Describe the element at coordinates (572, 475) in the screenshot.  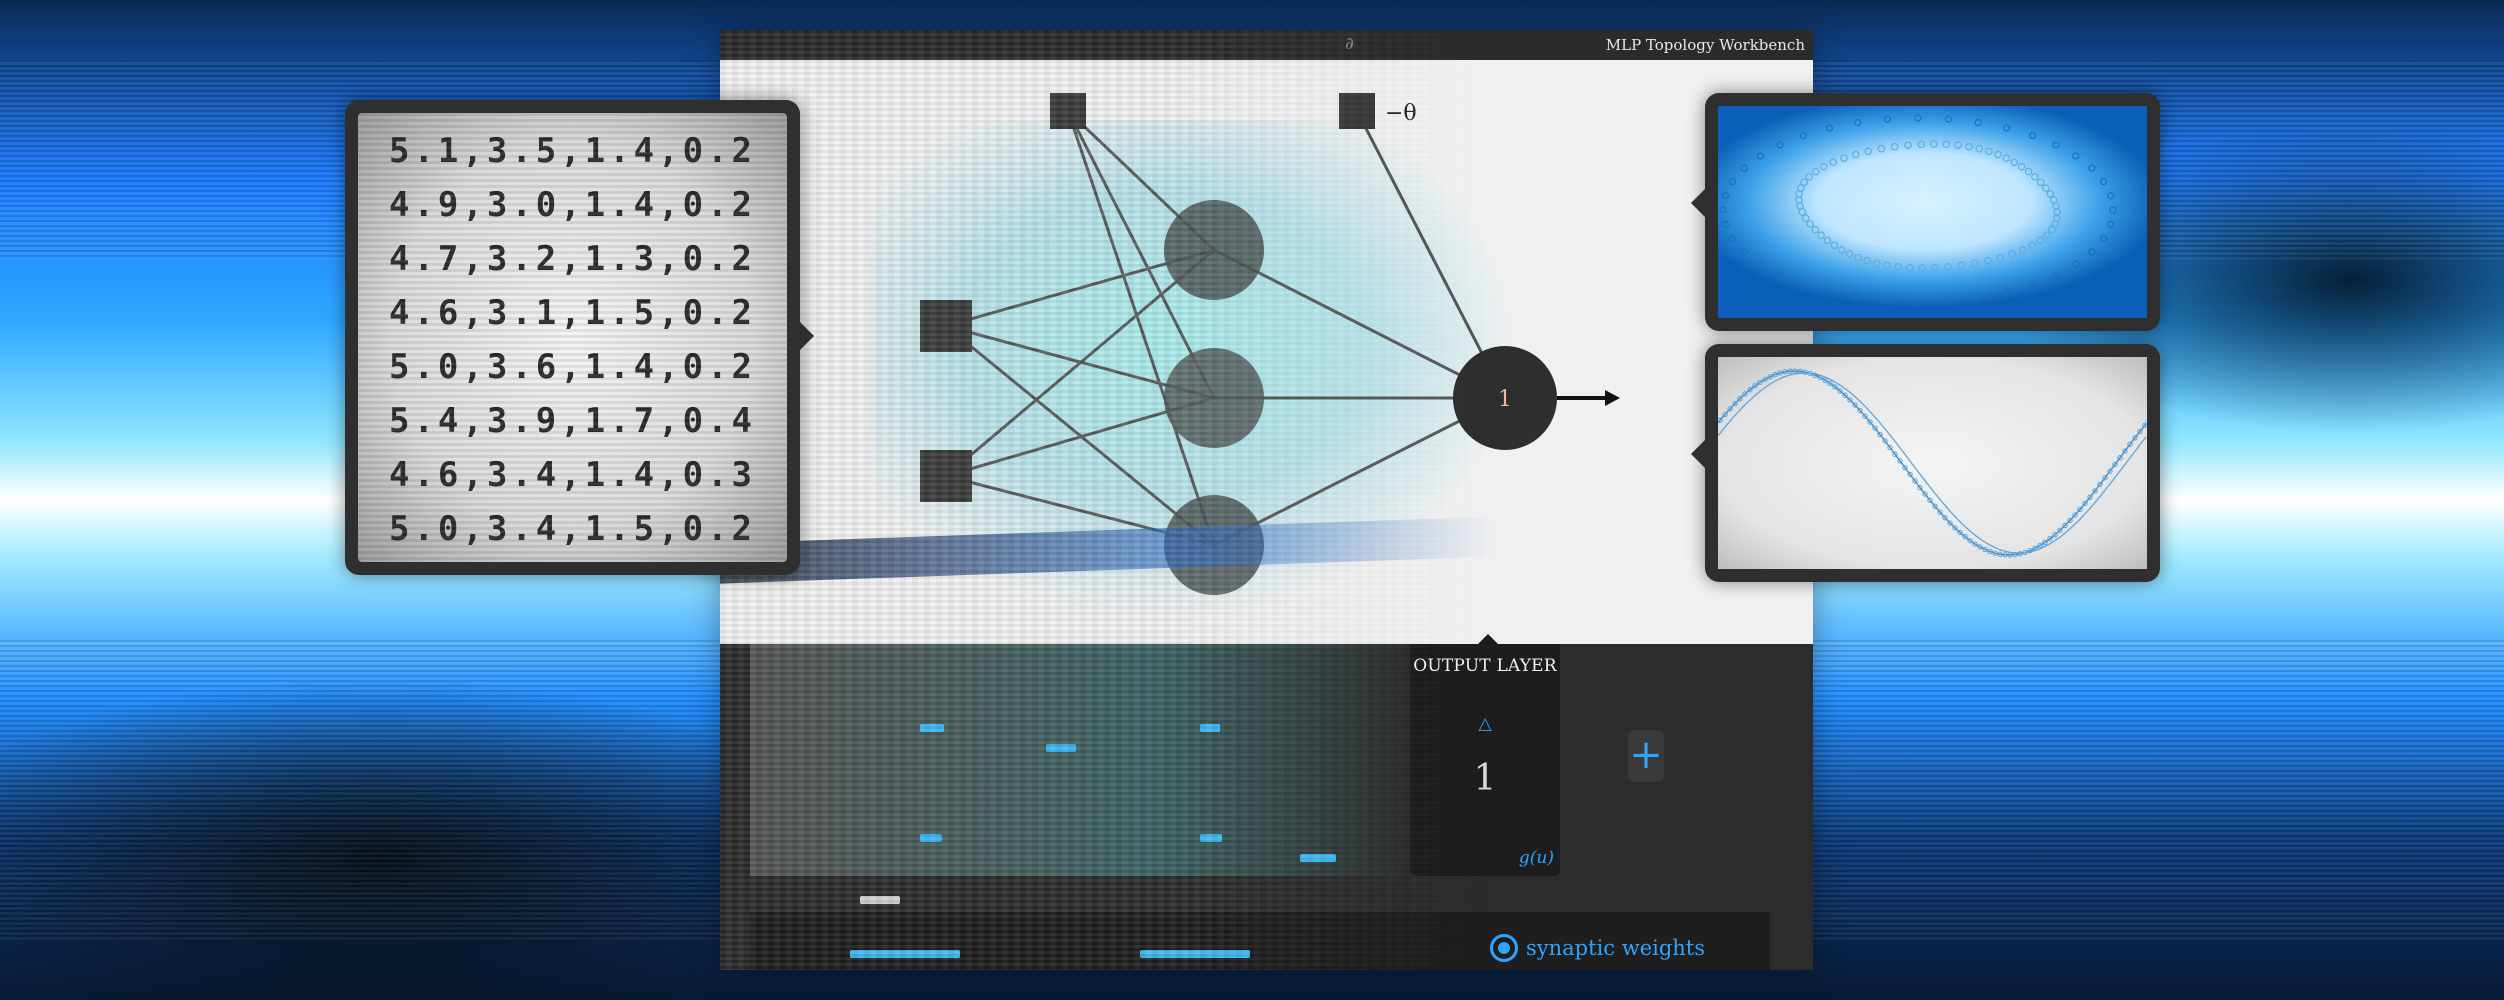
I see `dataset-row: 4.6,3.4,1.4,0.3` at that location.